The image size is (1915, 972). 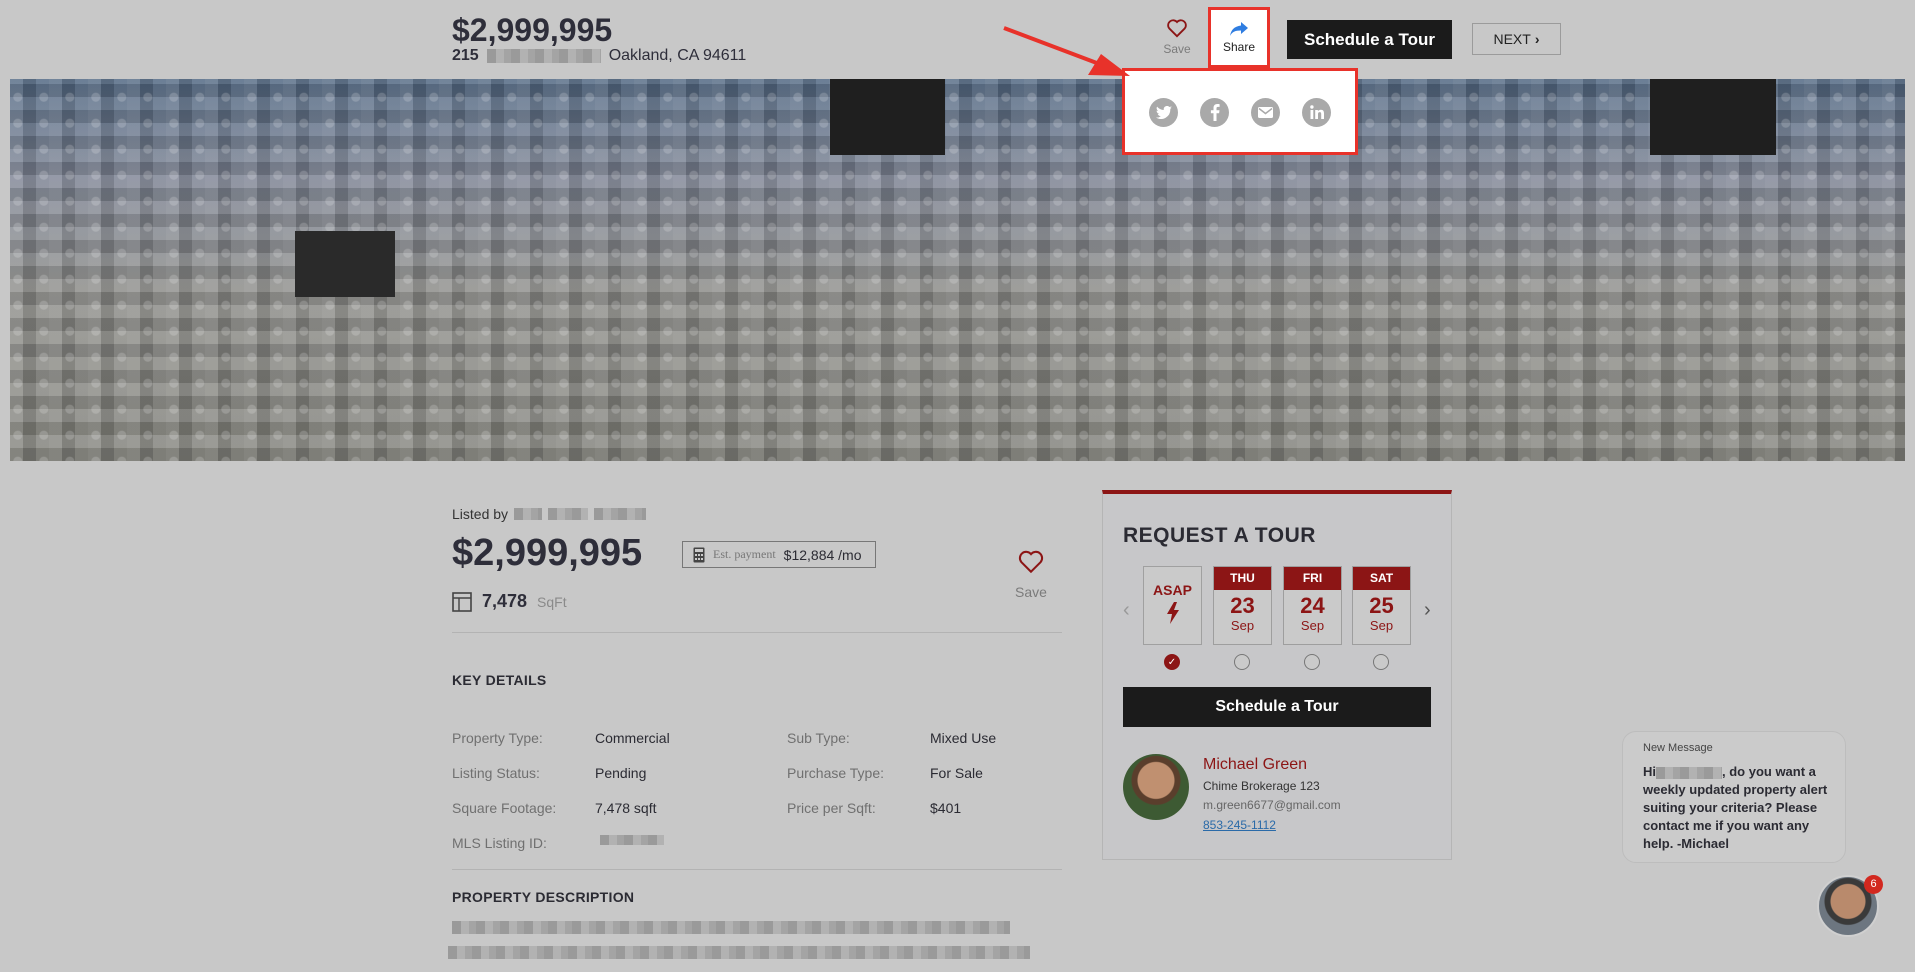 What do you see at coordinates (1649, 771) in the screenshot?
I see `chat-greeting: Hi` at bounding box center [1649, 771].